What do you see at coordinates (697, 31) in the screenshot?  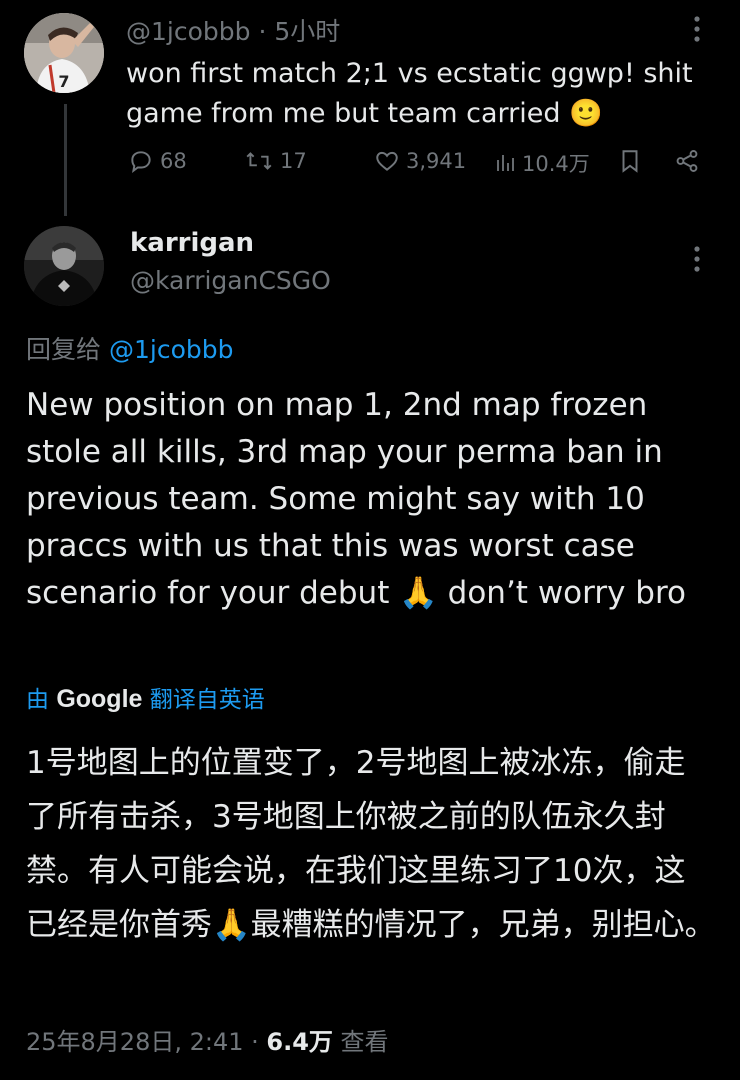 I see `parent-more-options-icon` at bounding box center [697, 31].